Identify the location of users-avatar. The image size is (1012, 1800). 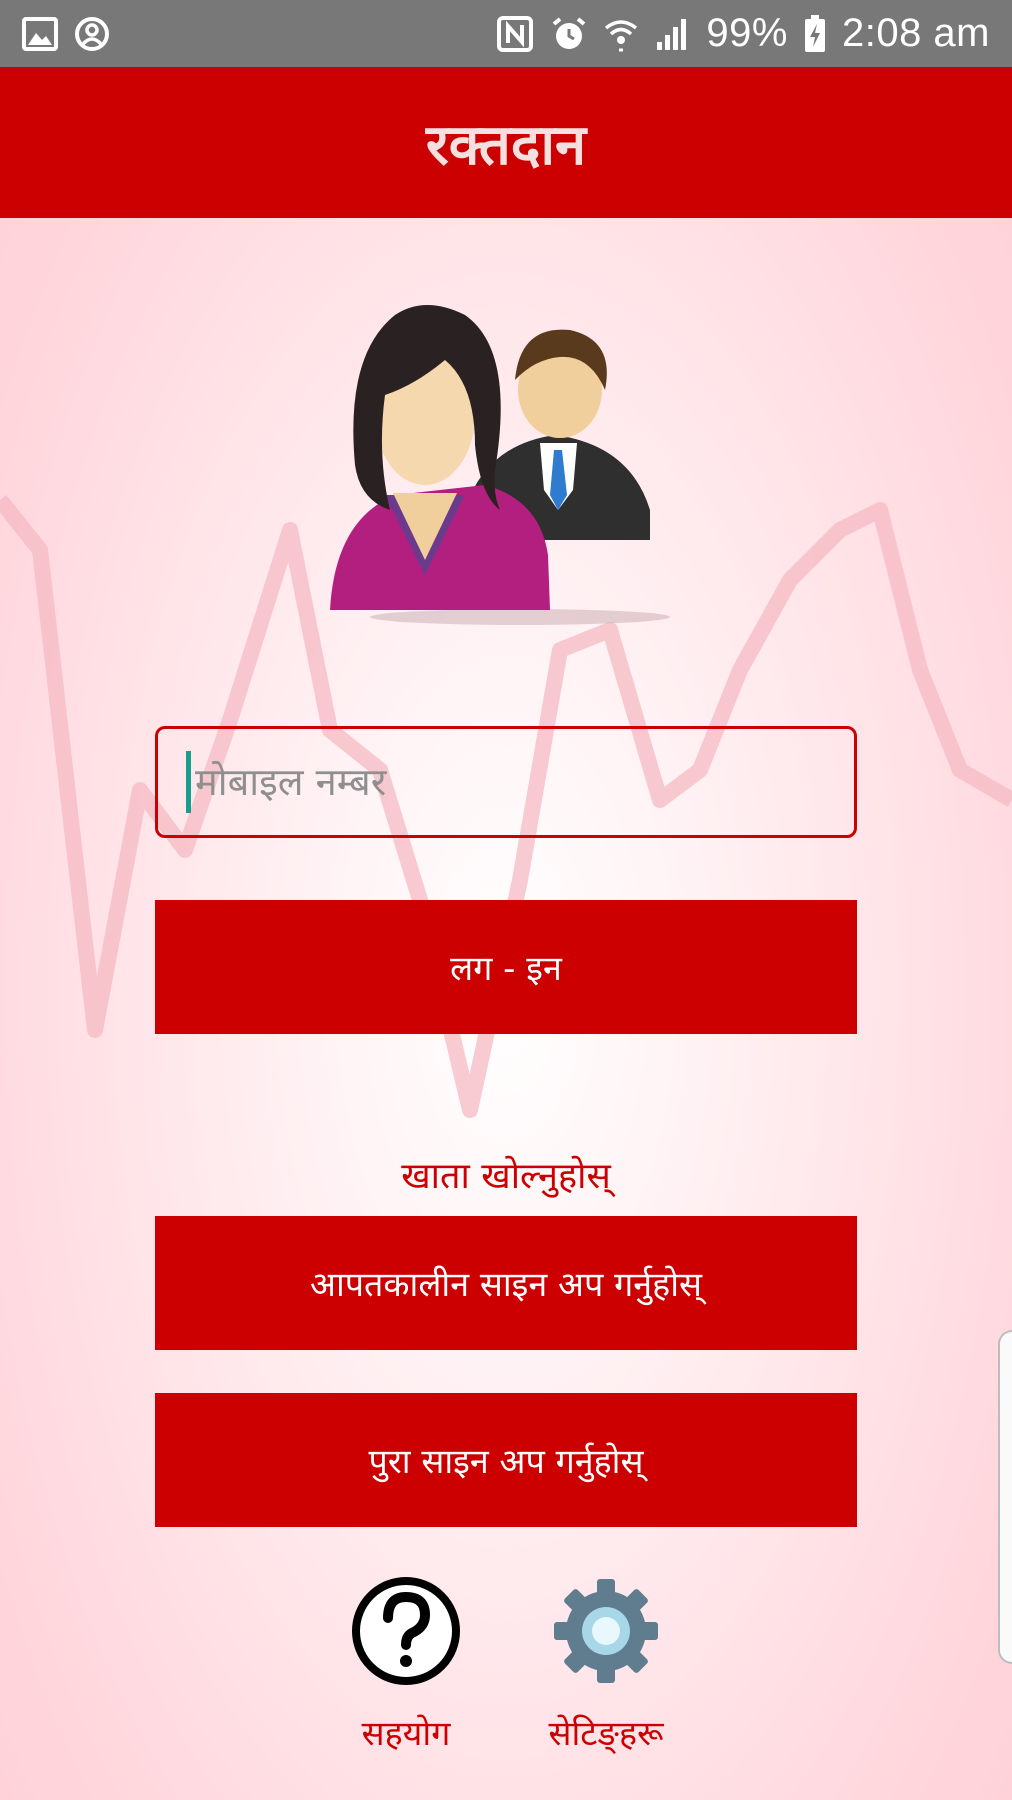
(500, 465).